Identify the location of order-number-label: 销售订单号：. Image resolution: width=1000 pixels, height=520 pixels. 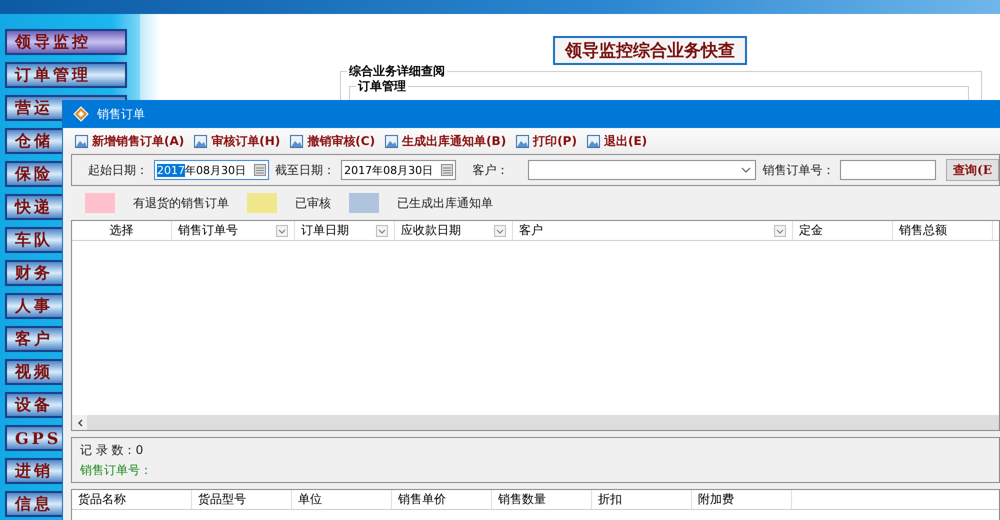
(116, 470).